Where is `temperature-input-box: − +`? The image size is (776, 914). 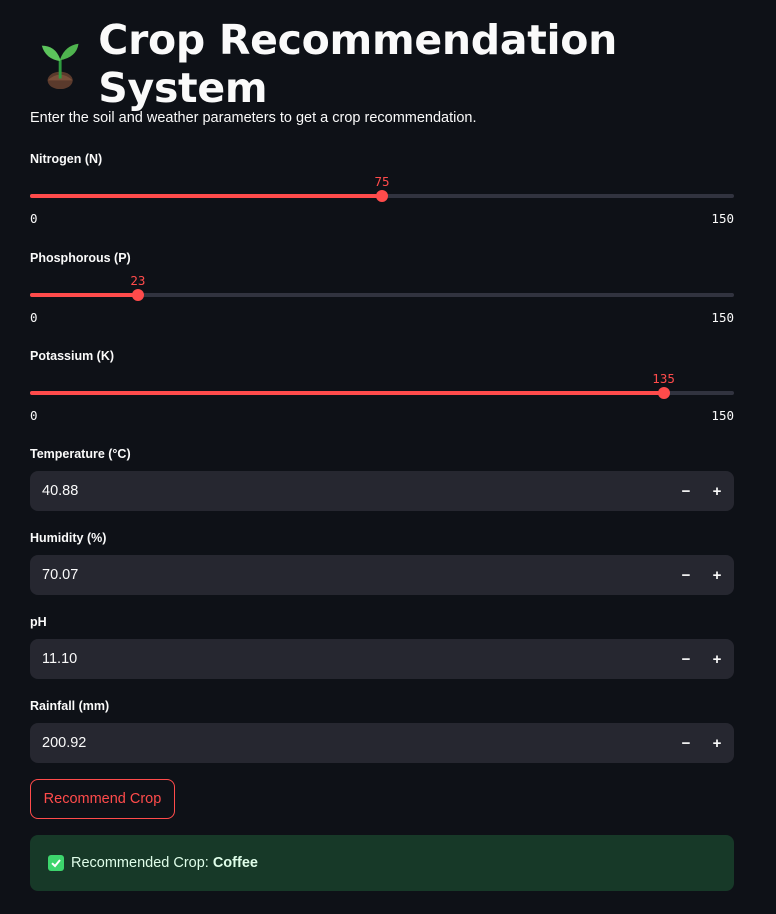 temperature-input-box: − + is located at coordinates (382, 491).